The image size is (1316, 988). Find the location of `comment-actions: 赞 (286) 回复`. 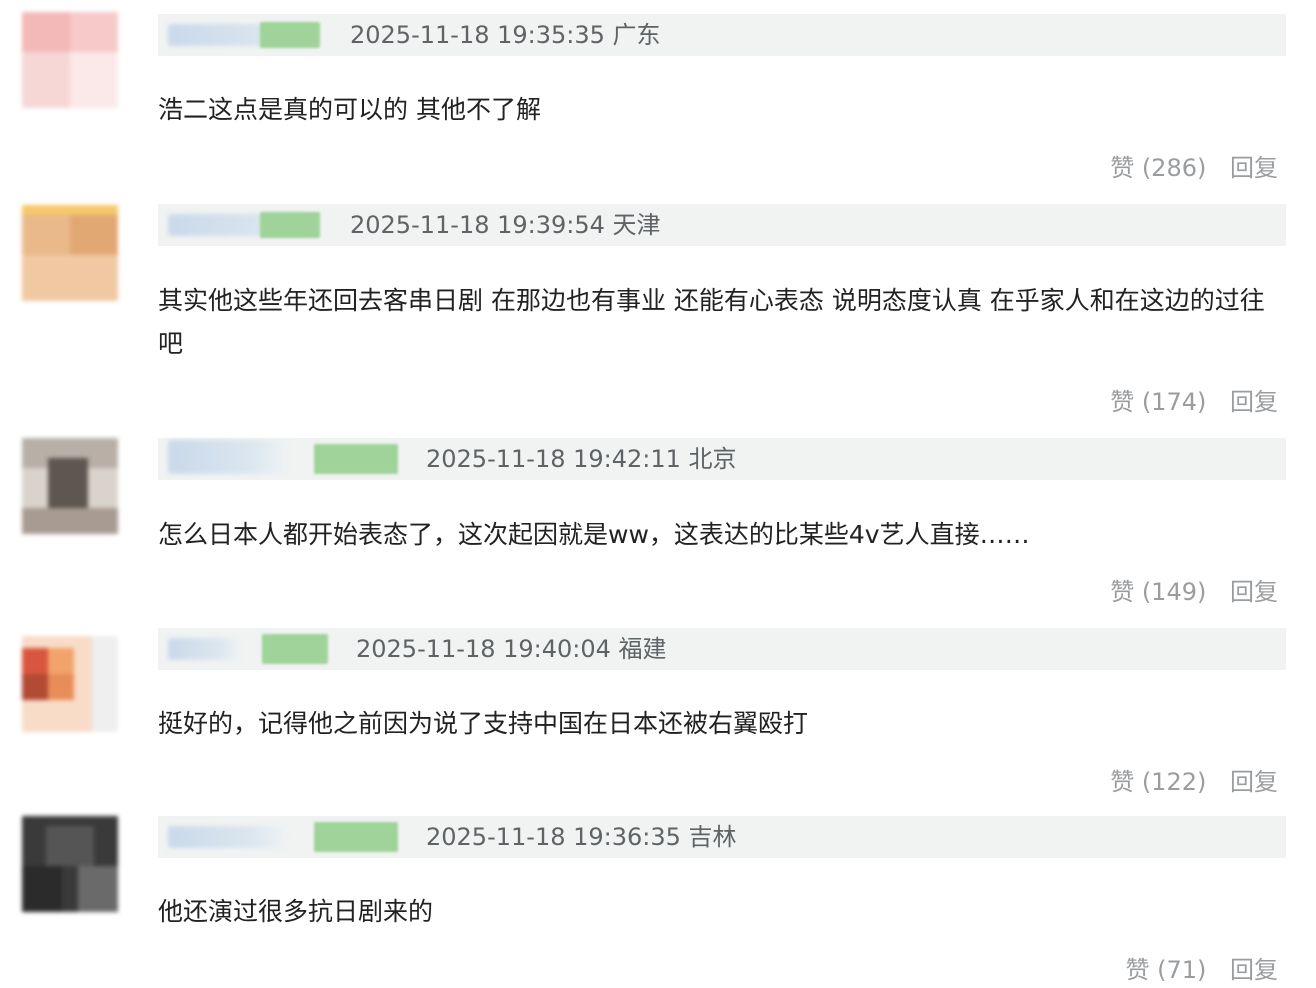

comment-actions: 赞 (286) 回复 is located at coordinates (1186, 165).